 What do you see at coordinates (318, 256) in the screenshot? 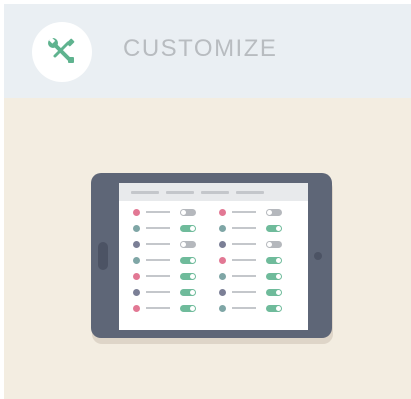
I see `tablet-camera` at bounding box center [318, 256].